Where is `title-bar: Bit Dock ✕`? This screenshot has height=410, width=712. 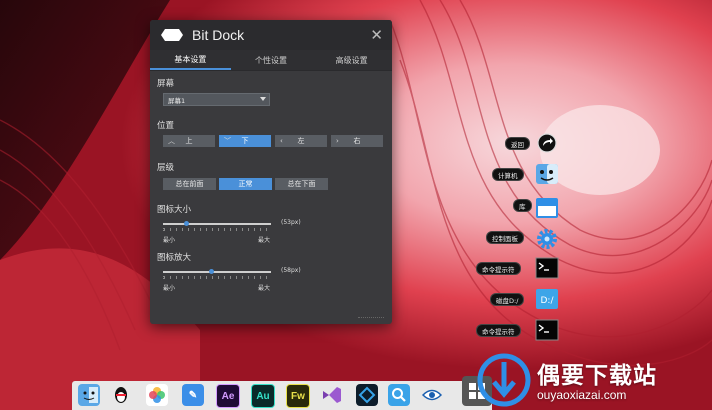
title-bar: Bit Dock ✕ is located at coordinates (271, 35).